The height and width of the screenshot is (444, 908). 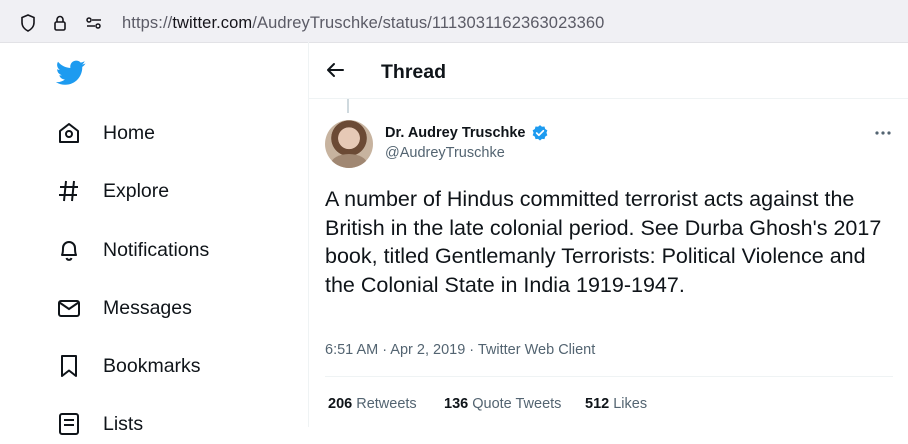 I want to click on twitter-logo-icon, so click(x=71, y=73).